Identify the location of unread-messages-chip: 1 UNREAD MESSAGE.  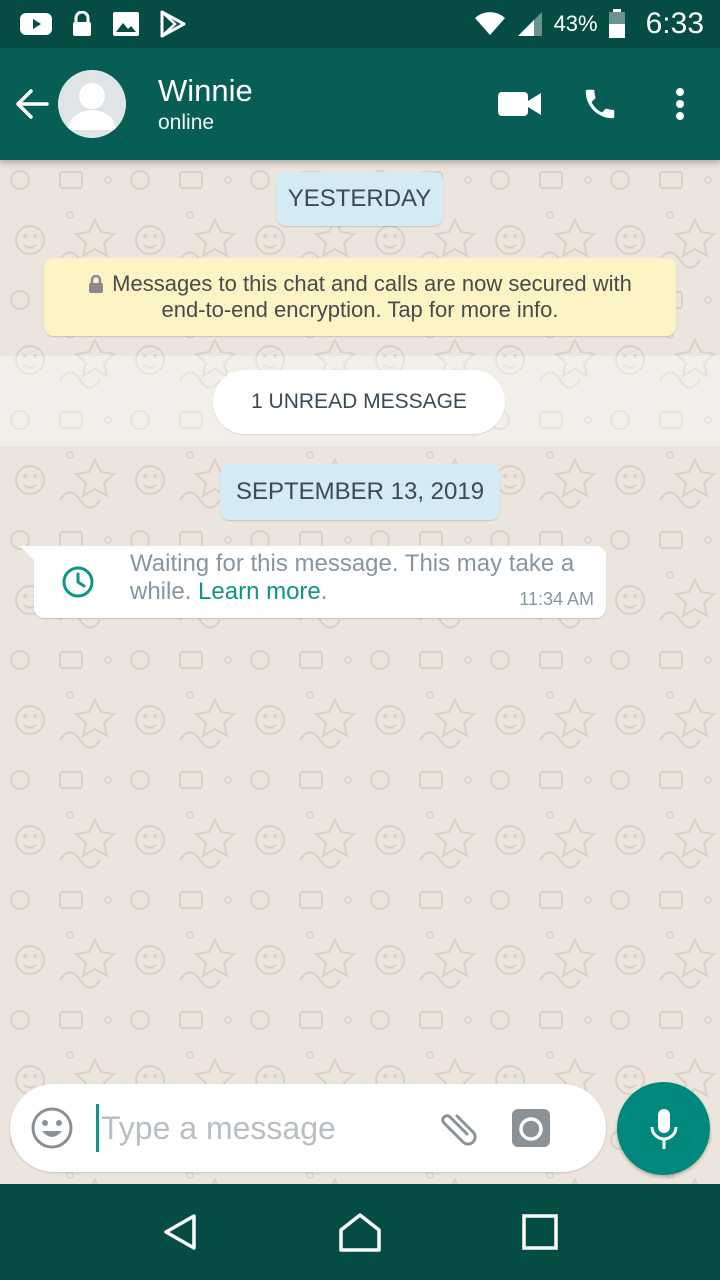
(359, 402).